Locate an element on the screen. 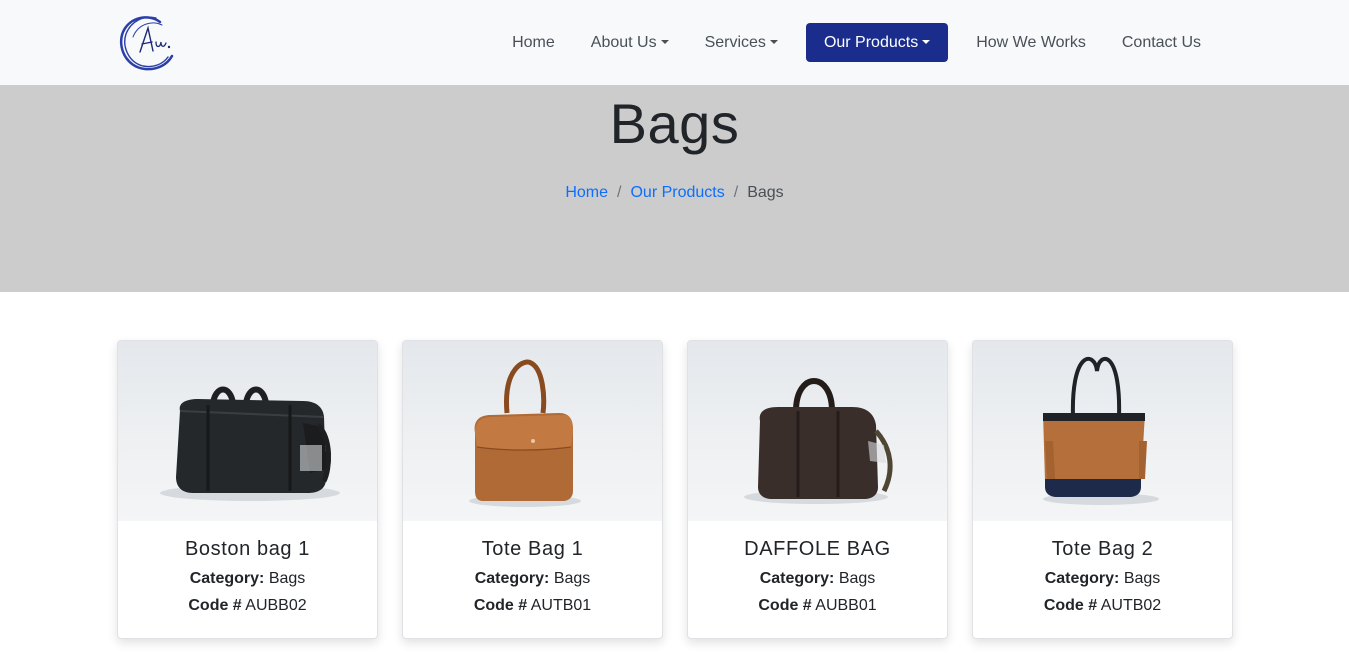 The width and height of the screenshot is (1349, 653). breadcrumb: Home / Our Products / Bags is located at coordinates (674, 193).